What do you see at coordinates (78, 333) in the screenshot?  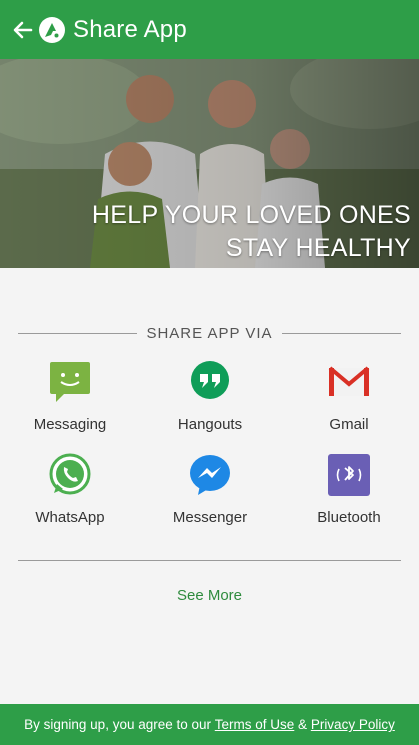 I see `heading-line-left` at bounding box center [78, 333].